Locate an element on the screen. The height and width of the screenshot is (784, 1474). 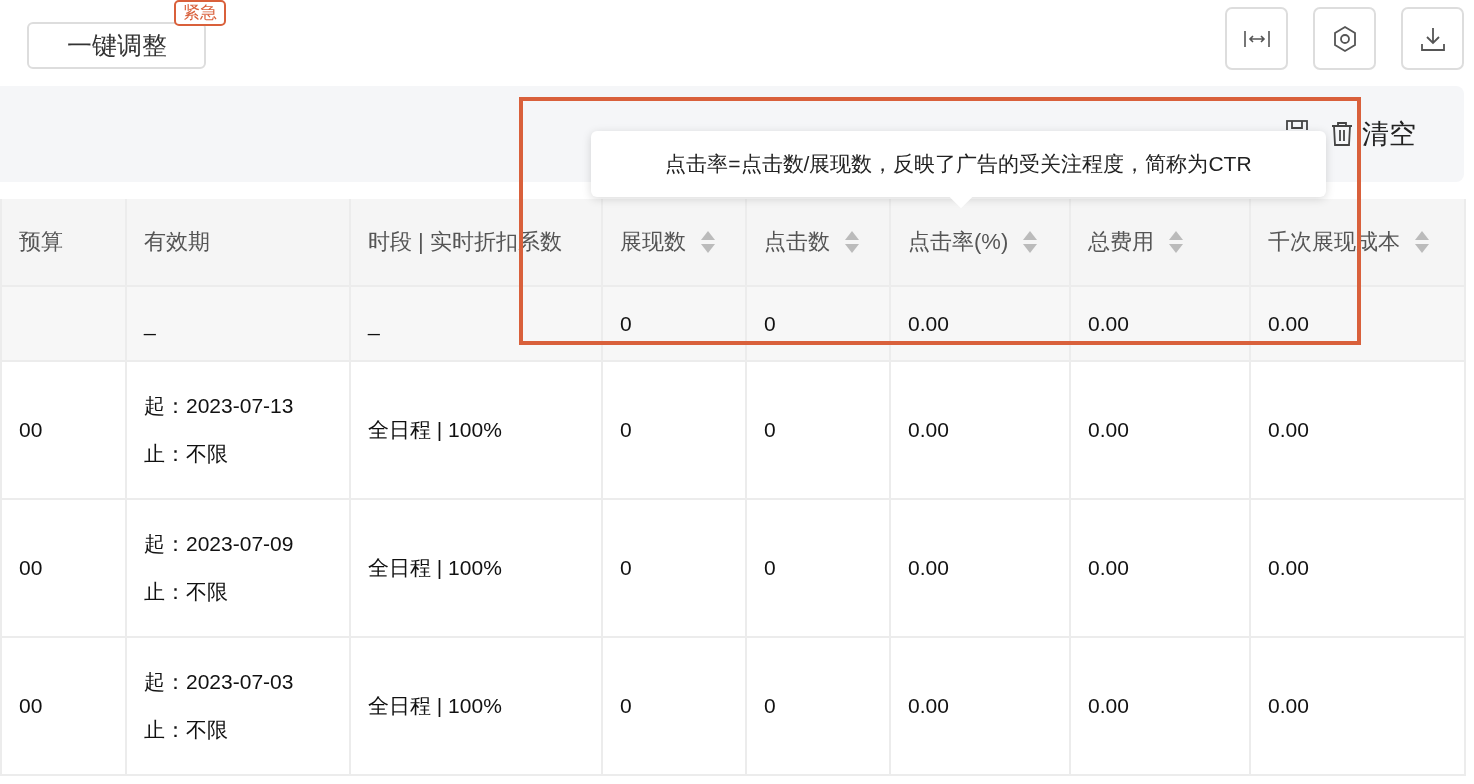
clear-button: 清空 is located at coordinates (1373, 134).